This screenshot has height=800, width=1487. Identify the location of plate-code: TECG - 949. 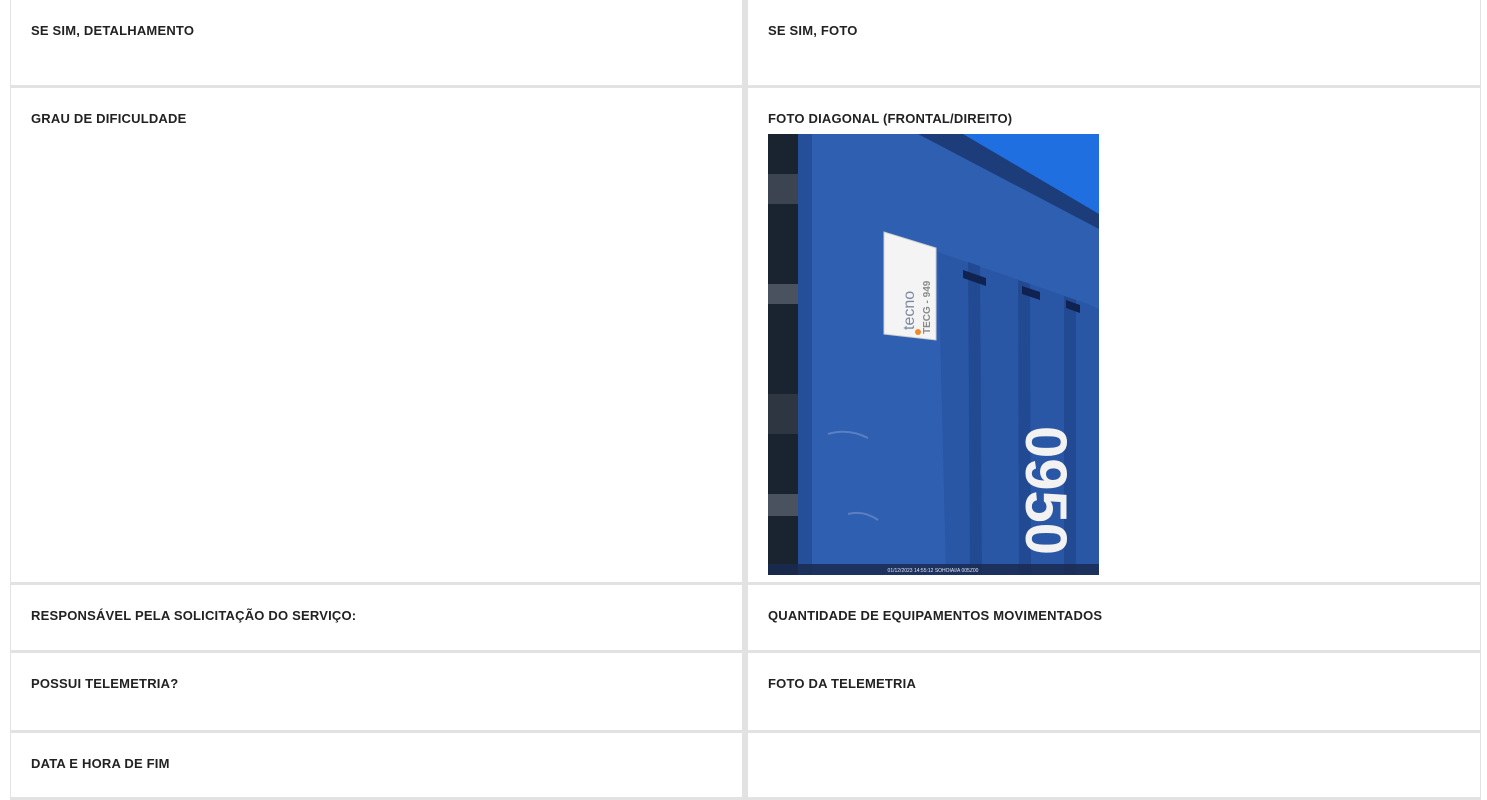
(927, 307).